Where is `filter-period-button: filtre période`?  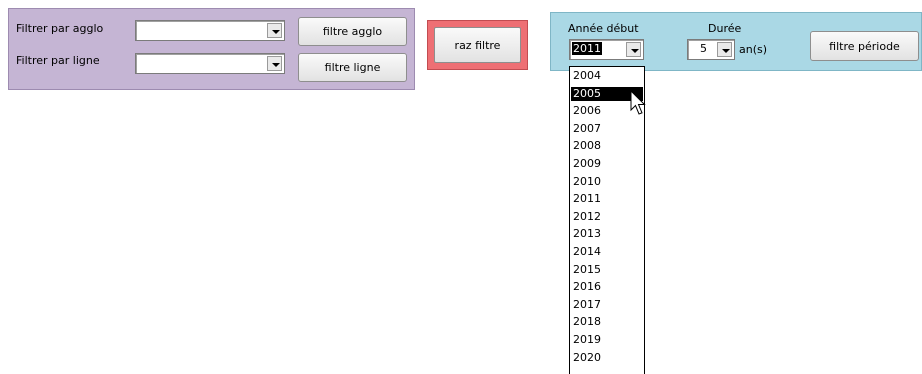
filter-period-button: filtre période is located at coordinates (864, 46).